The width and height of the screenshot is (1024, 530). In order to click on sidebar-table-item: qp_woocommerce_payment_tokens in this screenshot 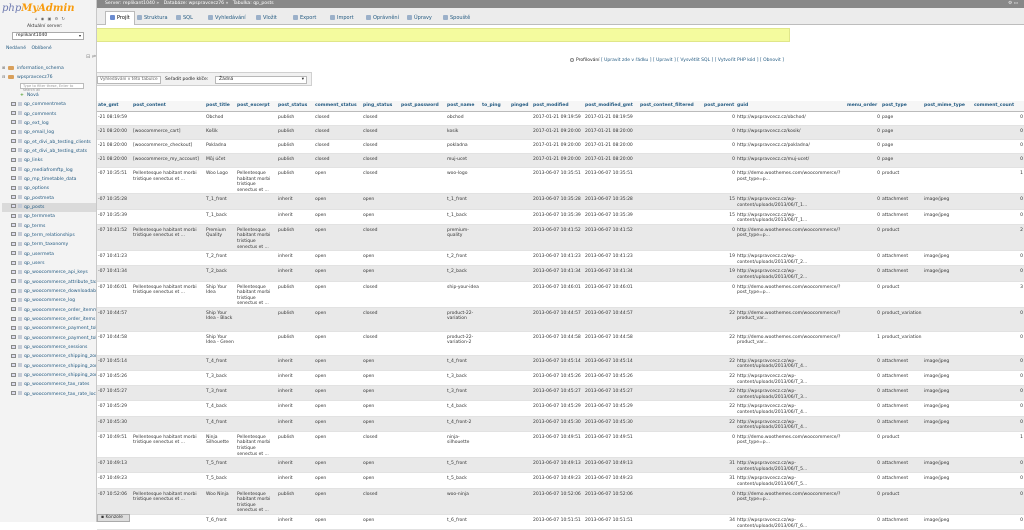, I will do `click(49, 338)`.